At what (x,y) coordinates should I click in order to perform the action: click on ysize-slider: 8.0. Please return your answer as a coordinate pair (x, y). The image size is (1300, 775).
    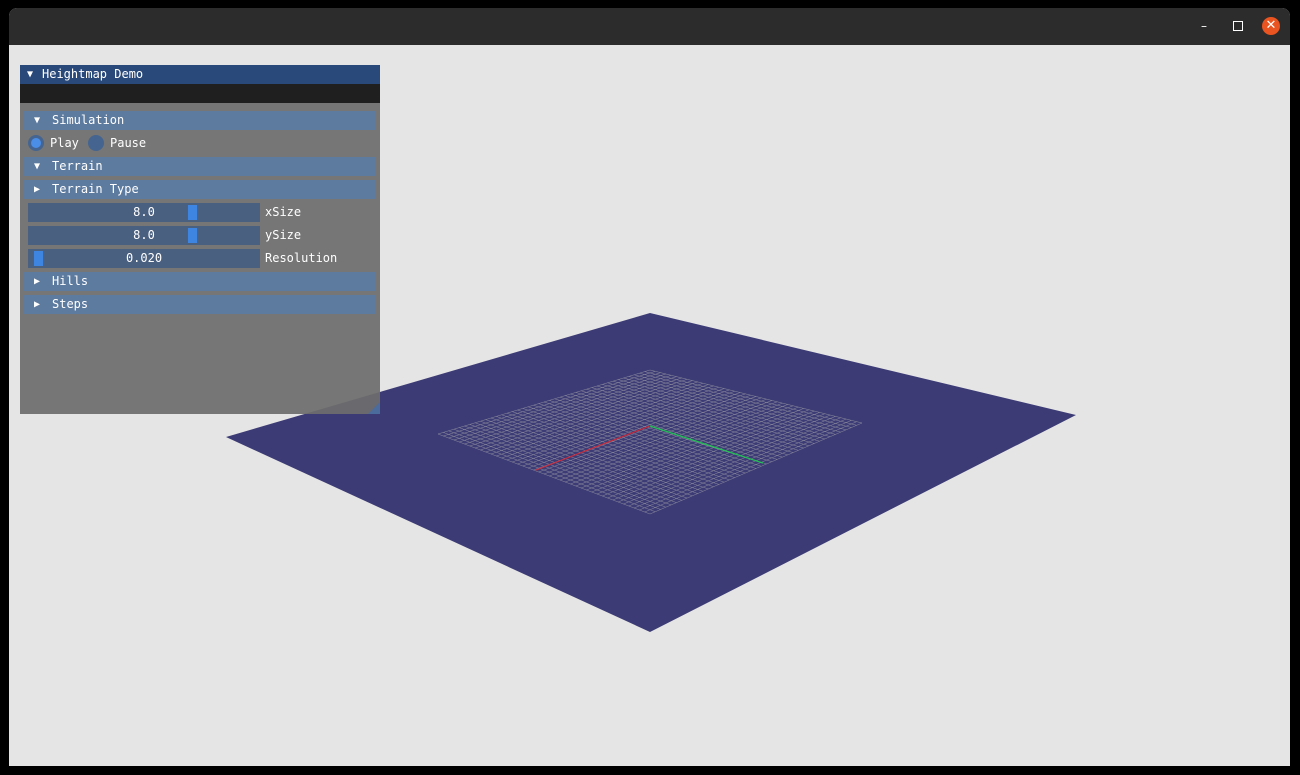
    Looking at the image, I should click on (144, 235).